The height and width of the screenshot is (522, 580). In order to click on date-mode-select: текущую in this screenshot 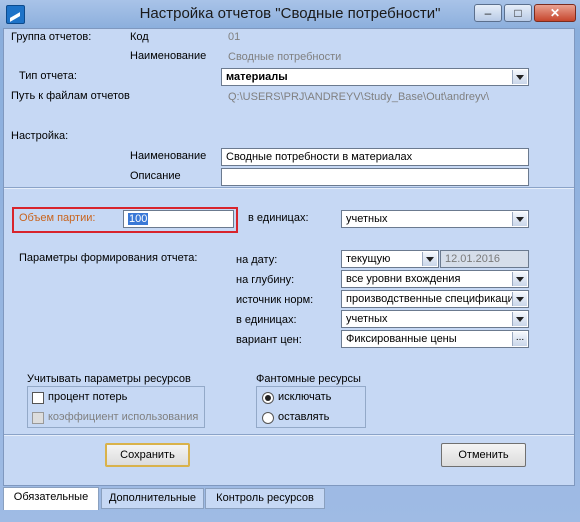, I will do `click(390, 259)`.